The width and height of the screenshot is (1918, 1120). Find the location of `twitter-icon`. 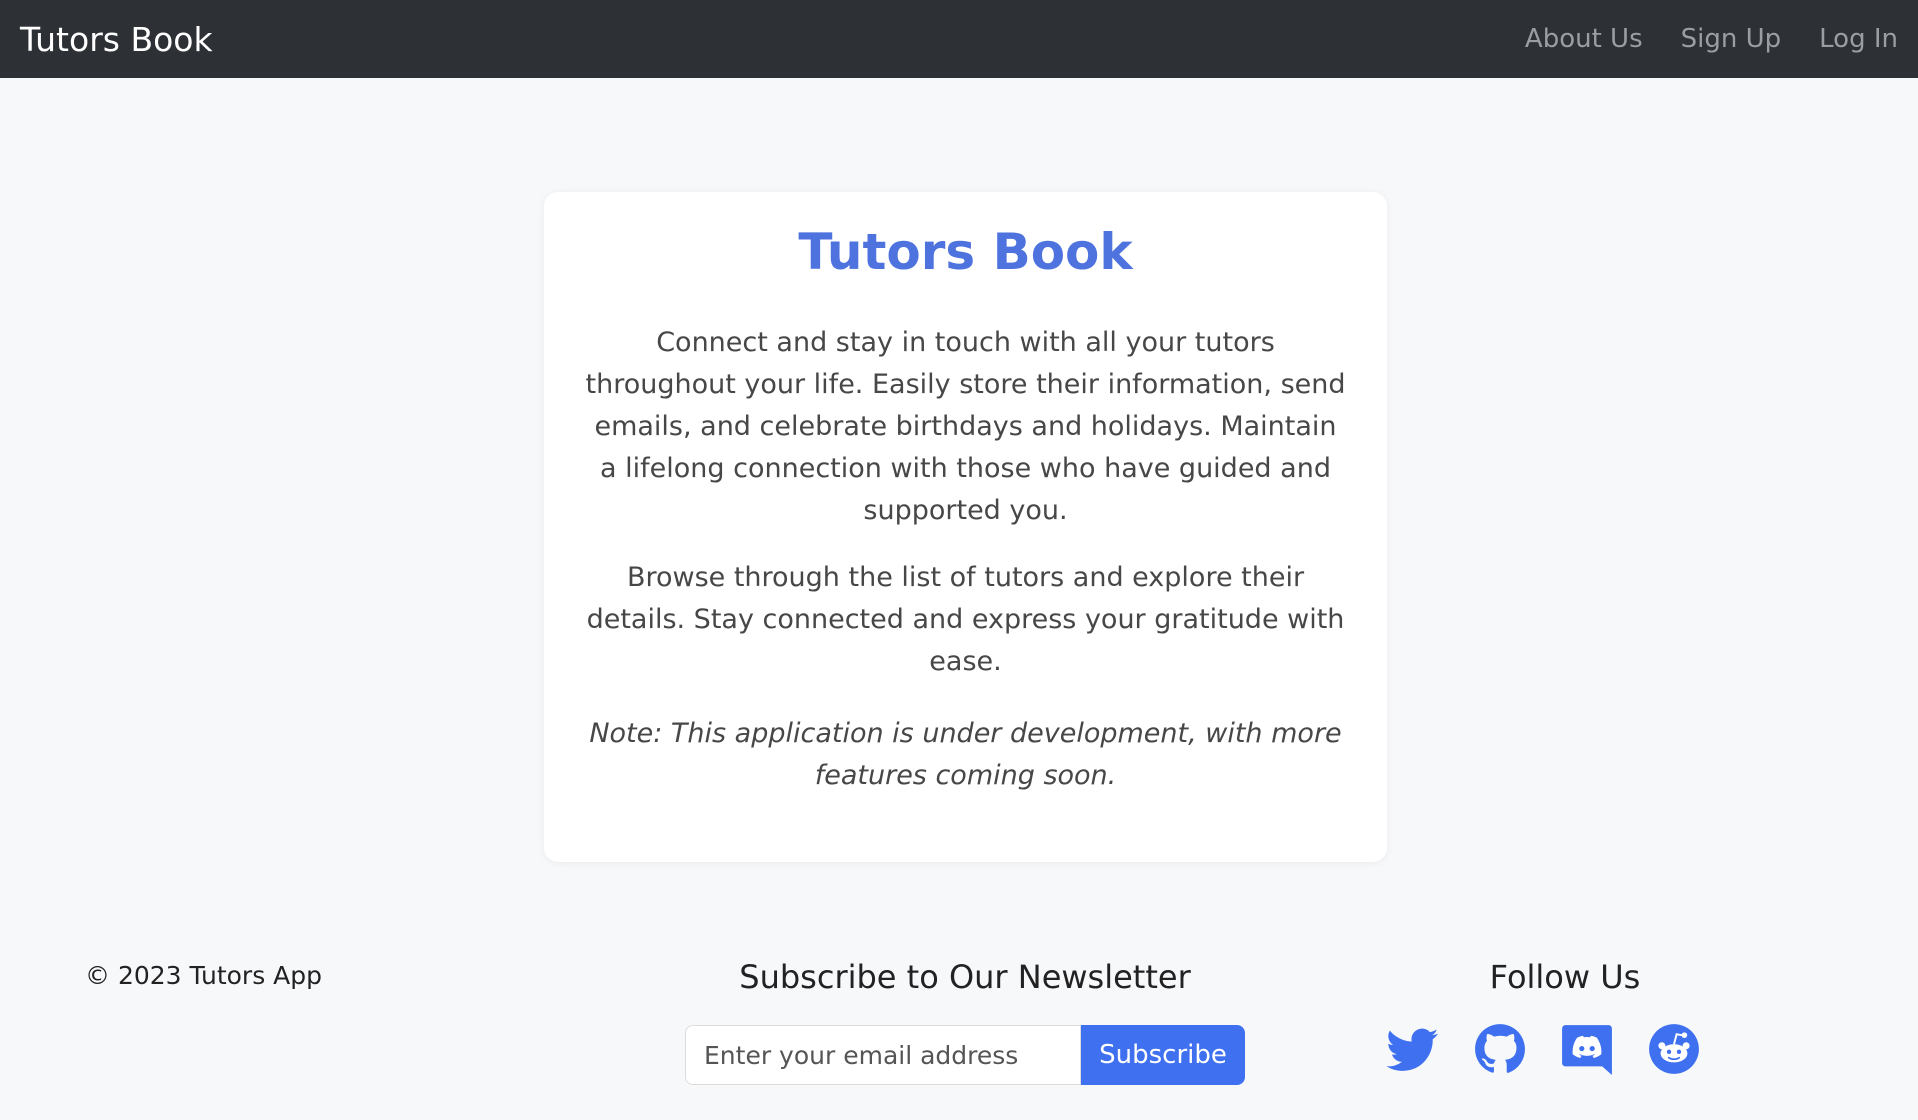

twitter-icon is located at coordinates (1413, 1049).